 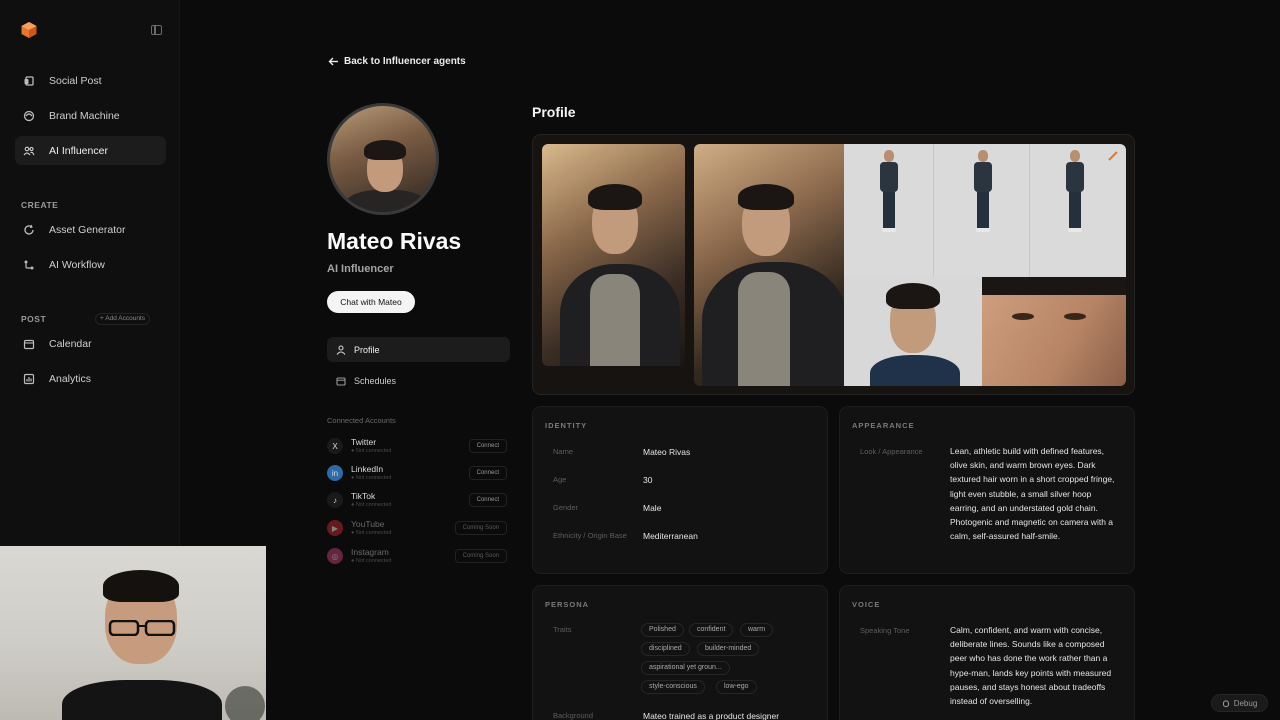 What do you see at coordinates (567, 604) in the screenshot?
I see `card-title: PERSONA` at bounding box center [567, 604].